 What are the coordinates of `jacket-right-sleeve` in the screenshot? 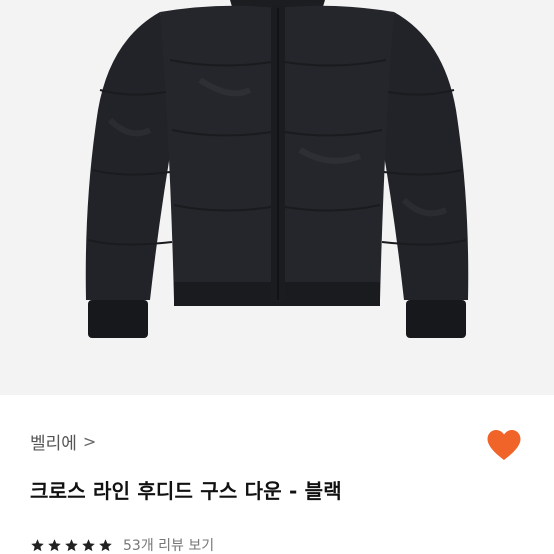 It's located at (423, 156).